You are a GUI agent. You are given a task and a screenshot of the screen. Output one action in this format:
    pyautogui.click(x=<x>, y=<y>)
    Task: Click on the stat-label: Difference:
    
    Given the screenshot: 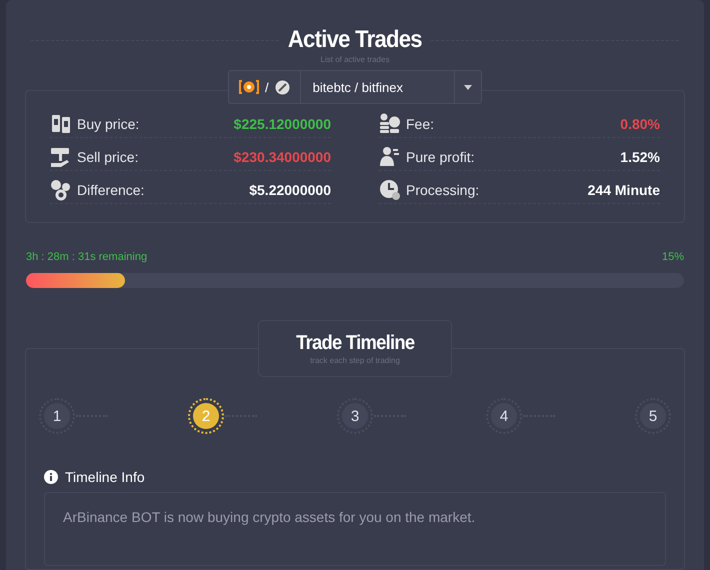 What is the action you would take?
    pyautogui.click(x=111, y=190)
    